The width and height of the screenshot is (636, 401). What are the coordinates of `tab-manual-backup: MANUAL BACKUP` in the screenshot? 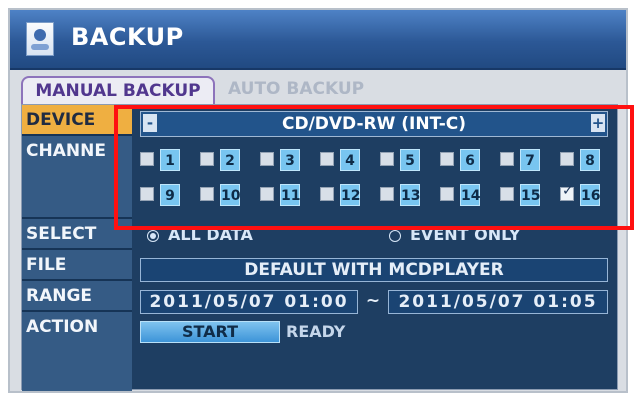 It's located at (118, 90).